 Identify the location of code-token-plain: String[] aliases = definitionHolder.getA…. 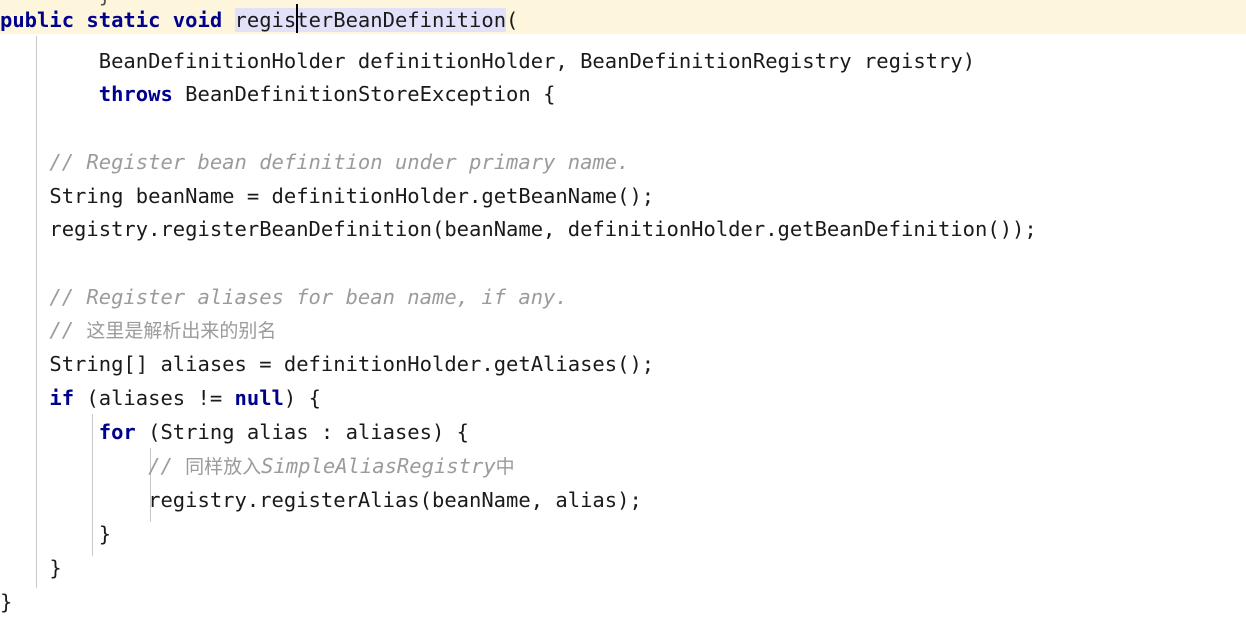
(352, 364).